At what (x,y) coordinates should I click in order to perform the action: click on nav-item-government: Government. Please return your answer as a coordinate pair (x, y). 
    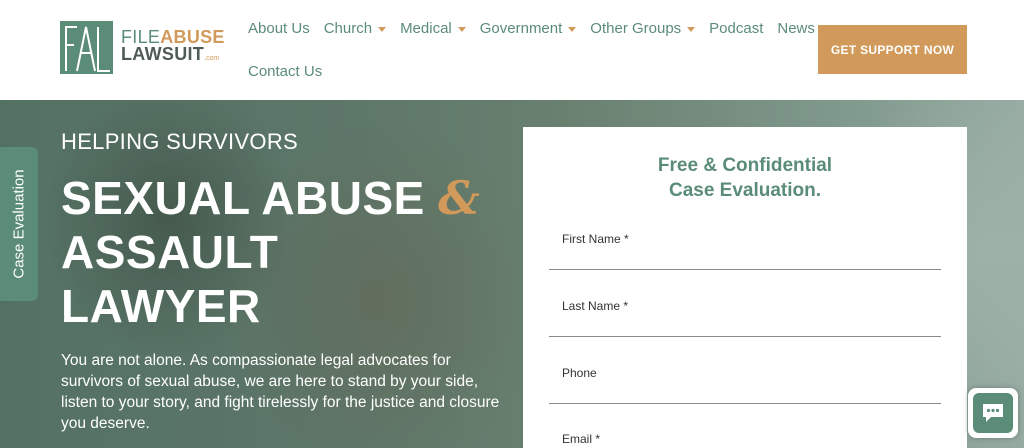
    Looking at the image, I should click on (528, 28).